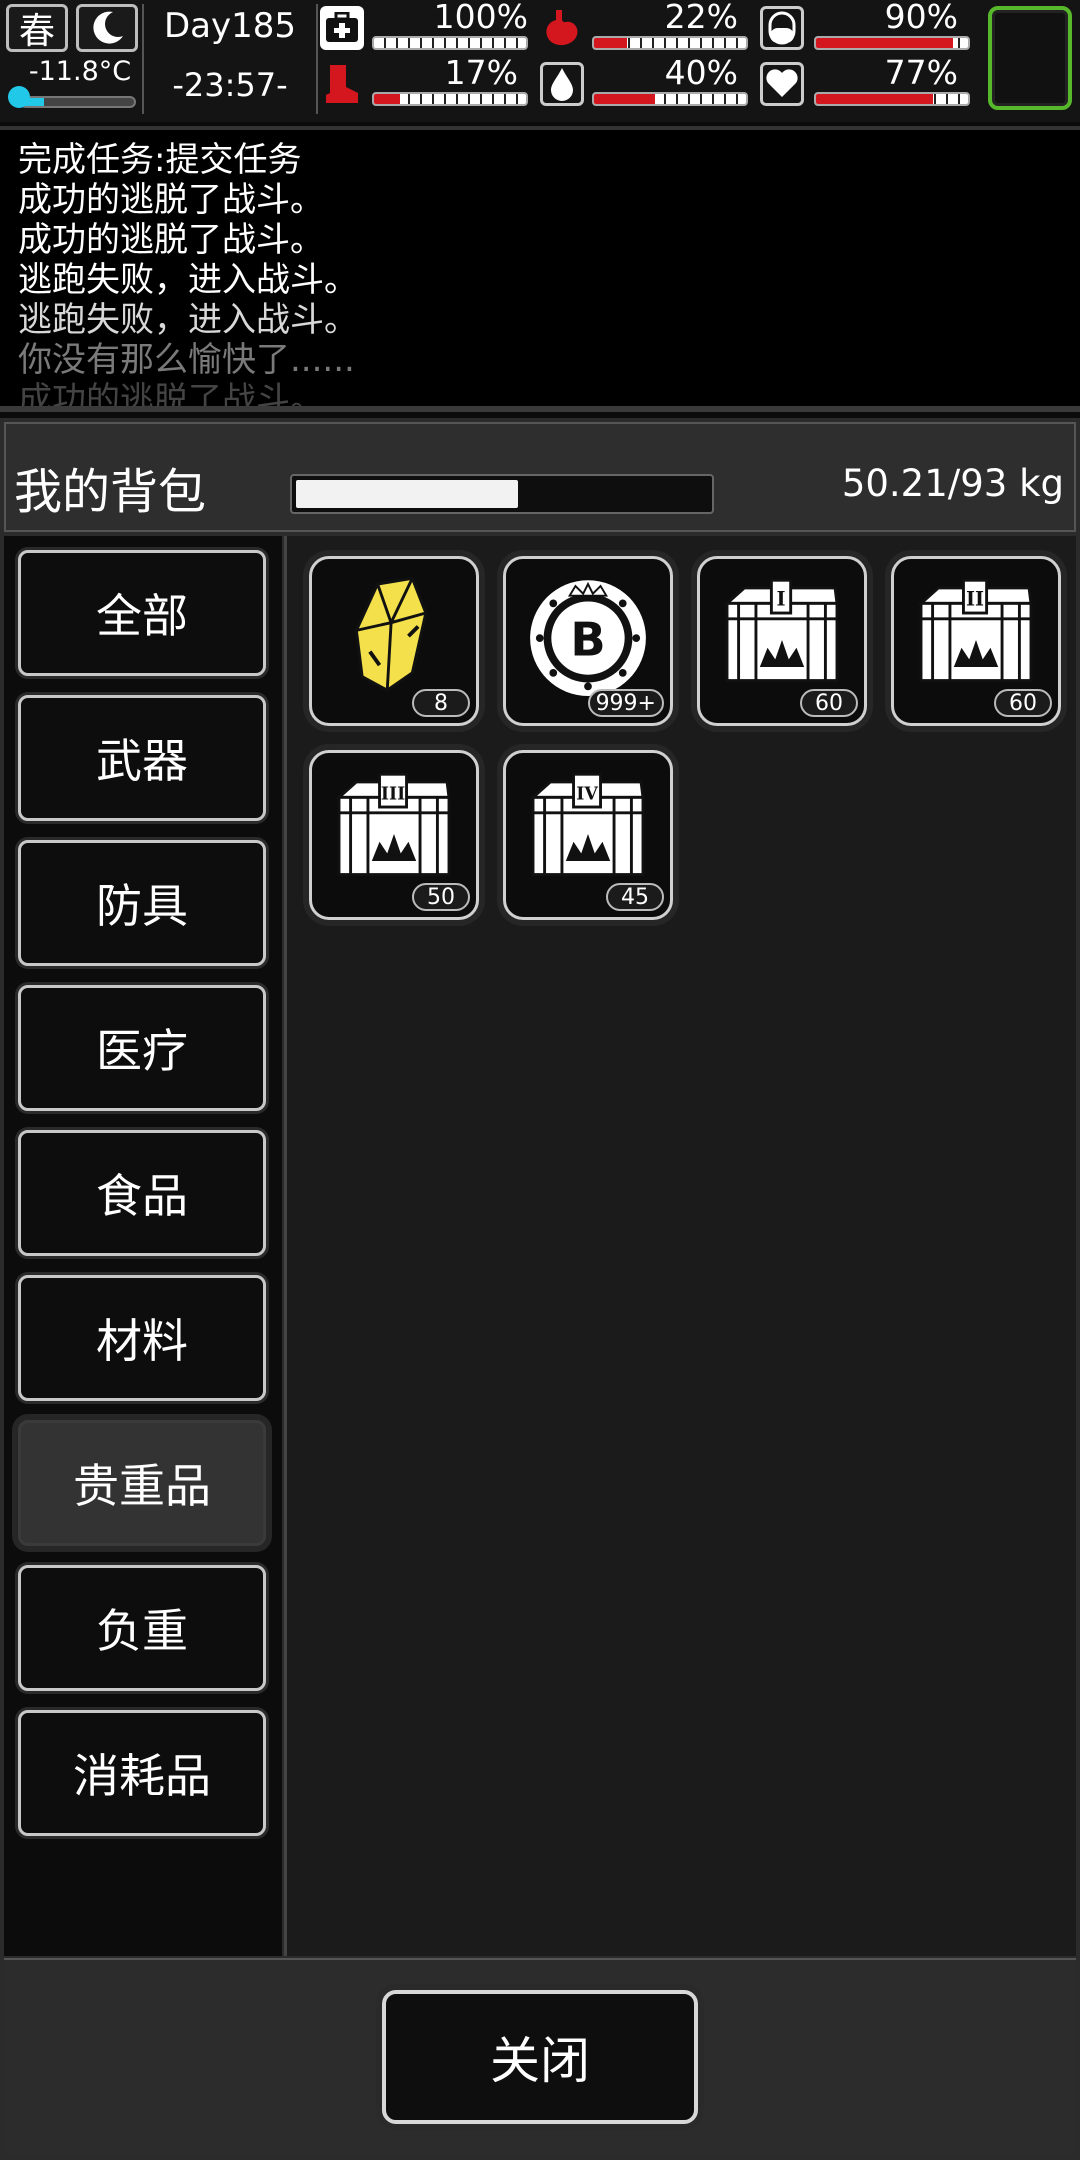 Image resolution: width=1080 pixels, height=2160 pixels. I want to click on item-slot: II 60, so click(976, 641).